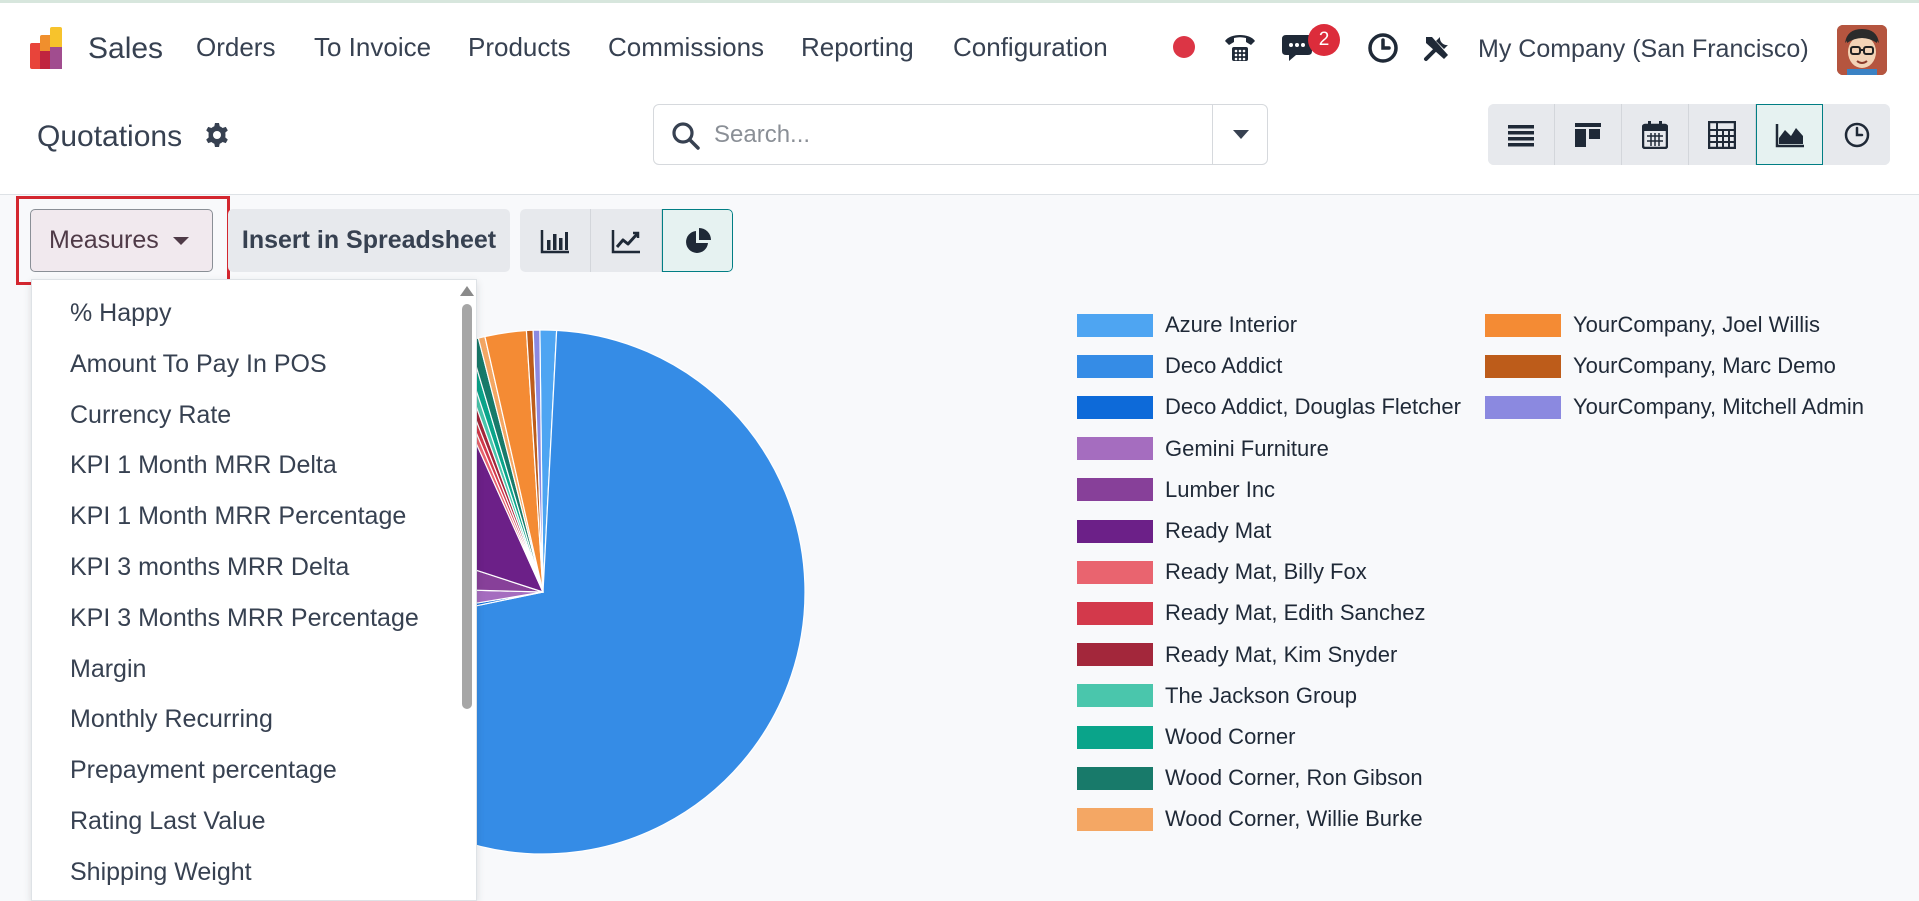  I want to click on search-bar, so click(960, 134).